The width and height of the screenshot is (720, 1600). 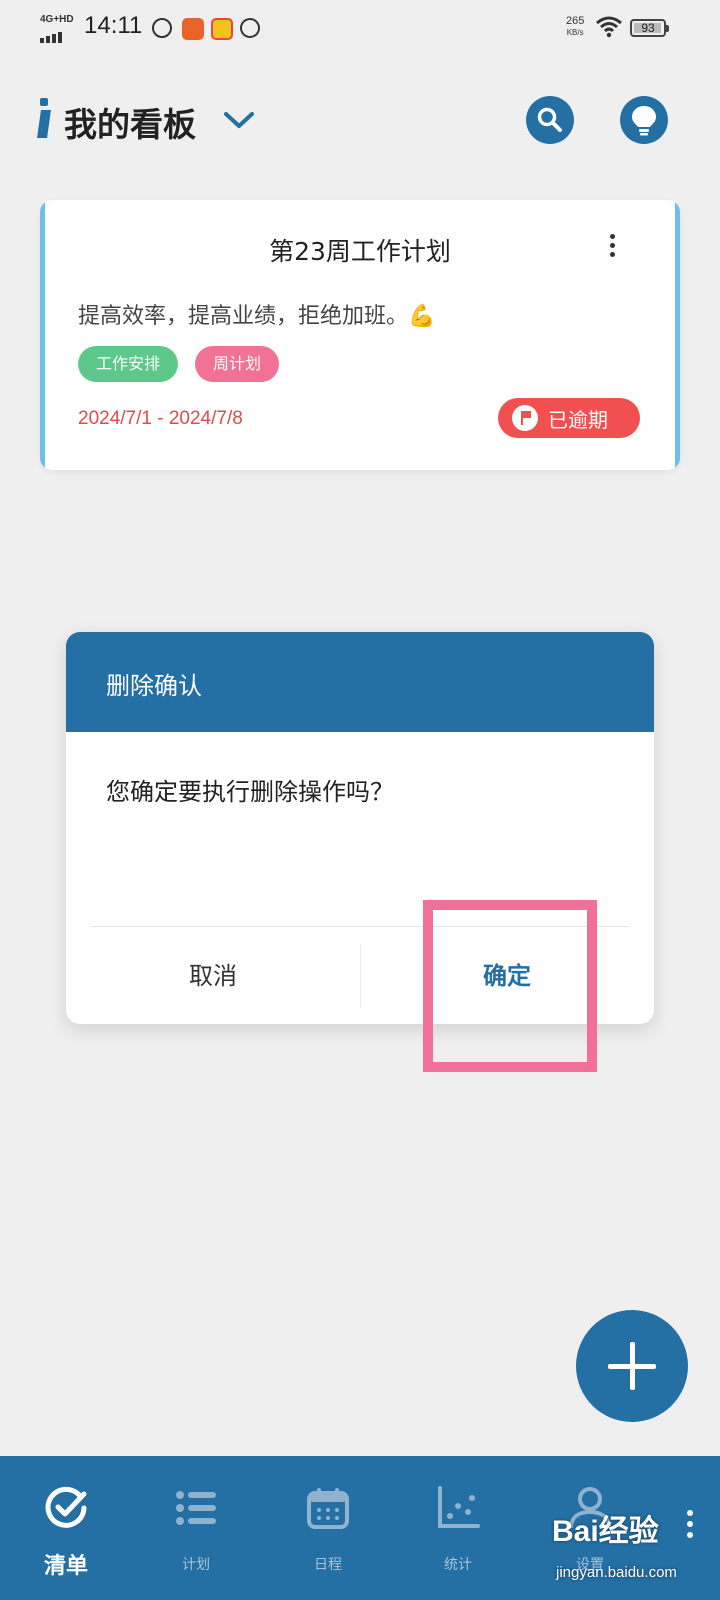 I want to click on nav-label: 清单, so click(x=65, y=1566).